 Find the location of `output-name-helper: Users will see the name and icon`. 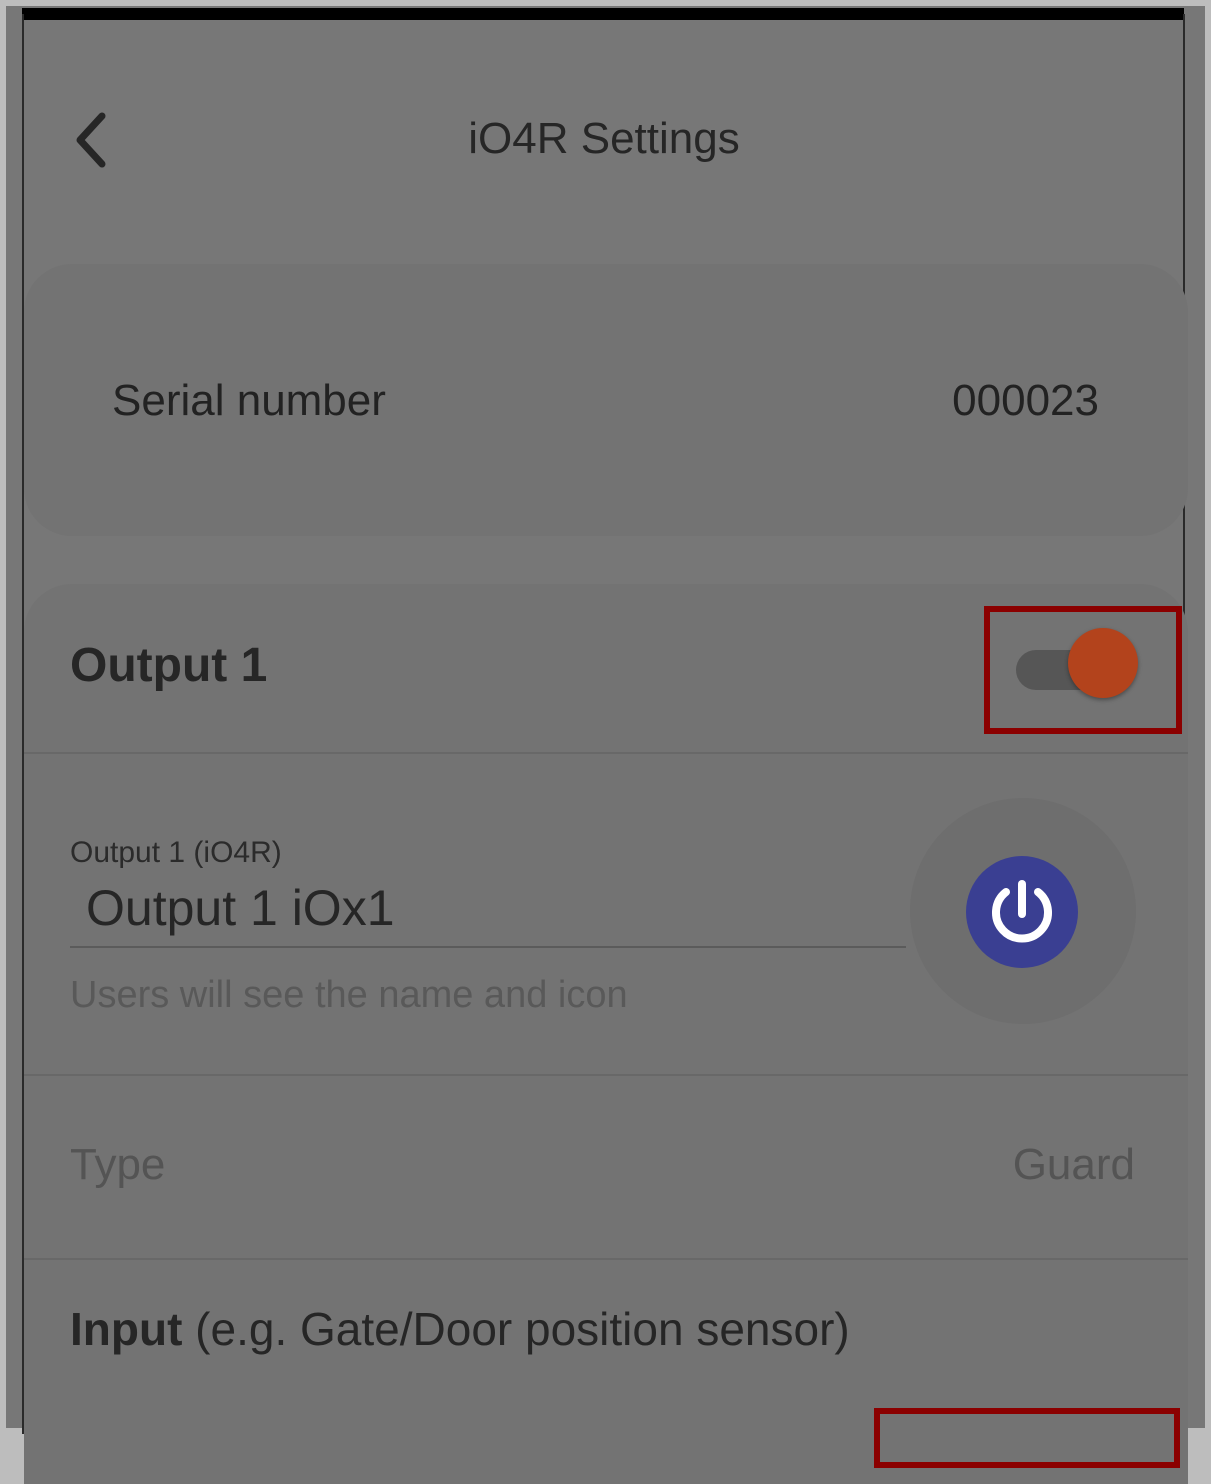

output-name-helper: Users will see the name and icon is located at coordinates (349, 995).